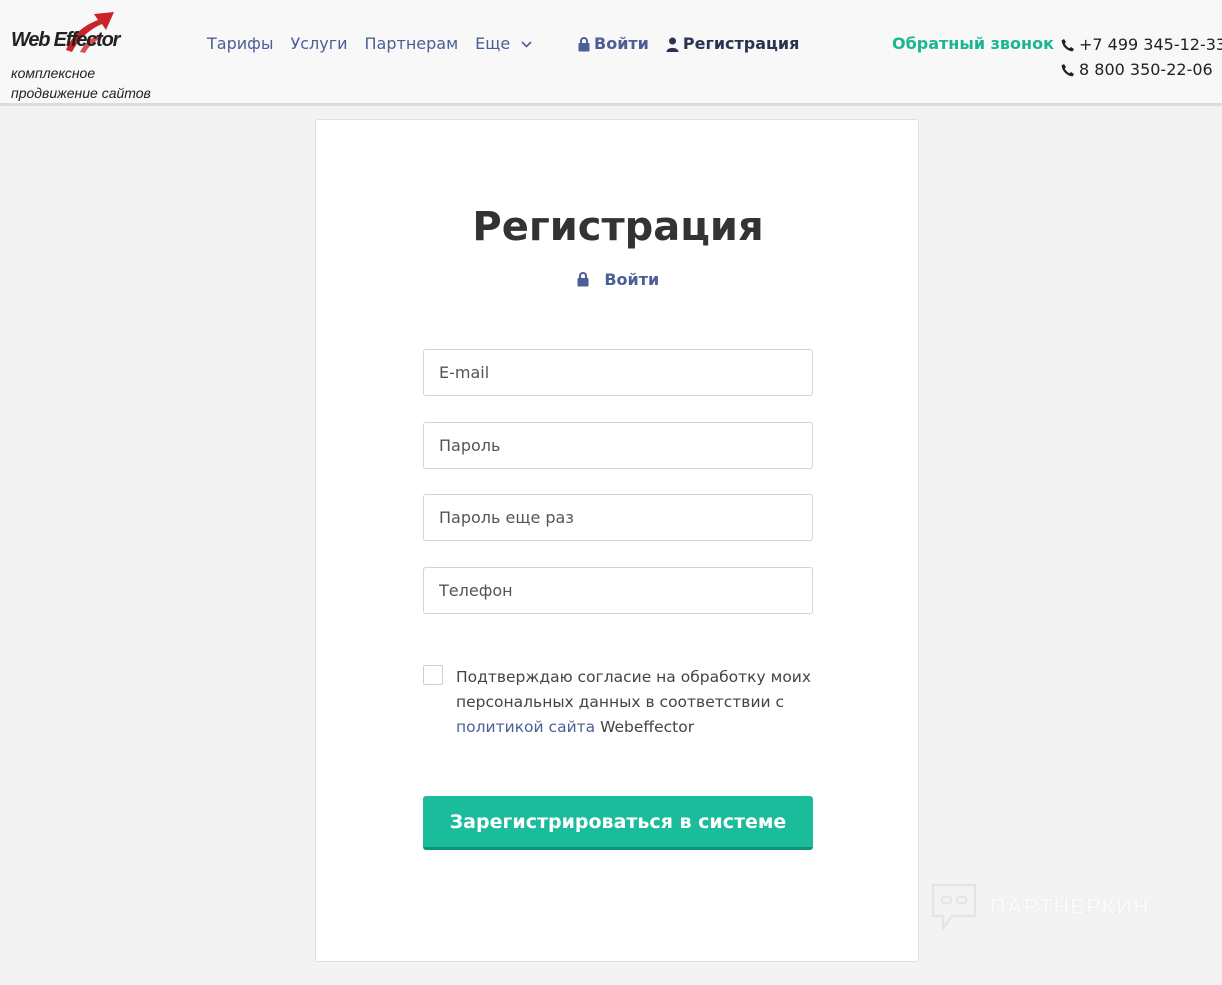 Image resolution: width=1222 pixels, height=985 pixels. Describe the element at coordinates (741, 43) in the screenshot. I see `header-register-label: Регистрация` at that location.